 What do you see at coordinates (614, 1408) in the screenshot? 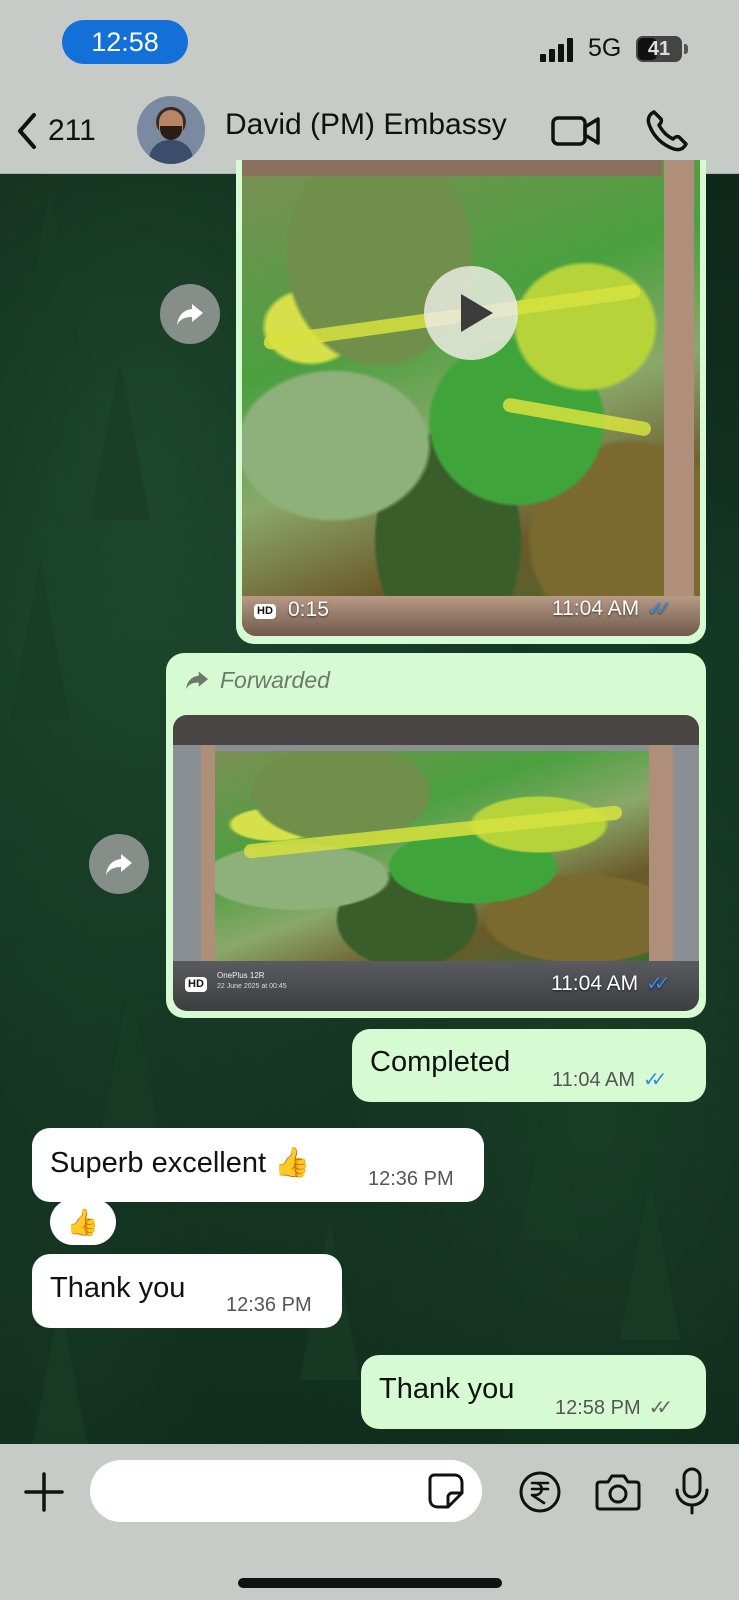
I see `message-time: 12:58 PM ✓✓` at bounding box center [614, 1408].